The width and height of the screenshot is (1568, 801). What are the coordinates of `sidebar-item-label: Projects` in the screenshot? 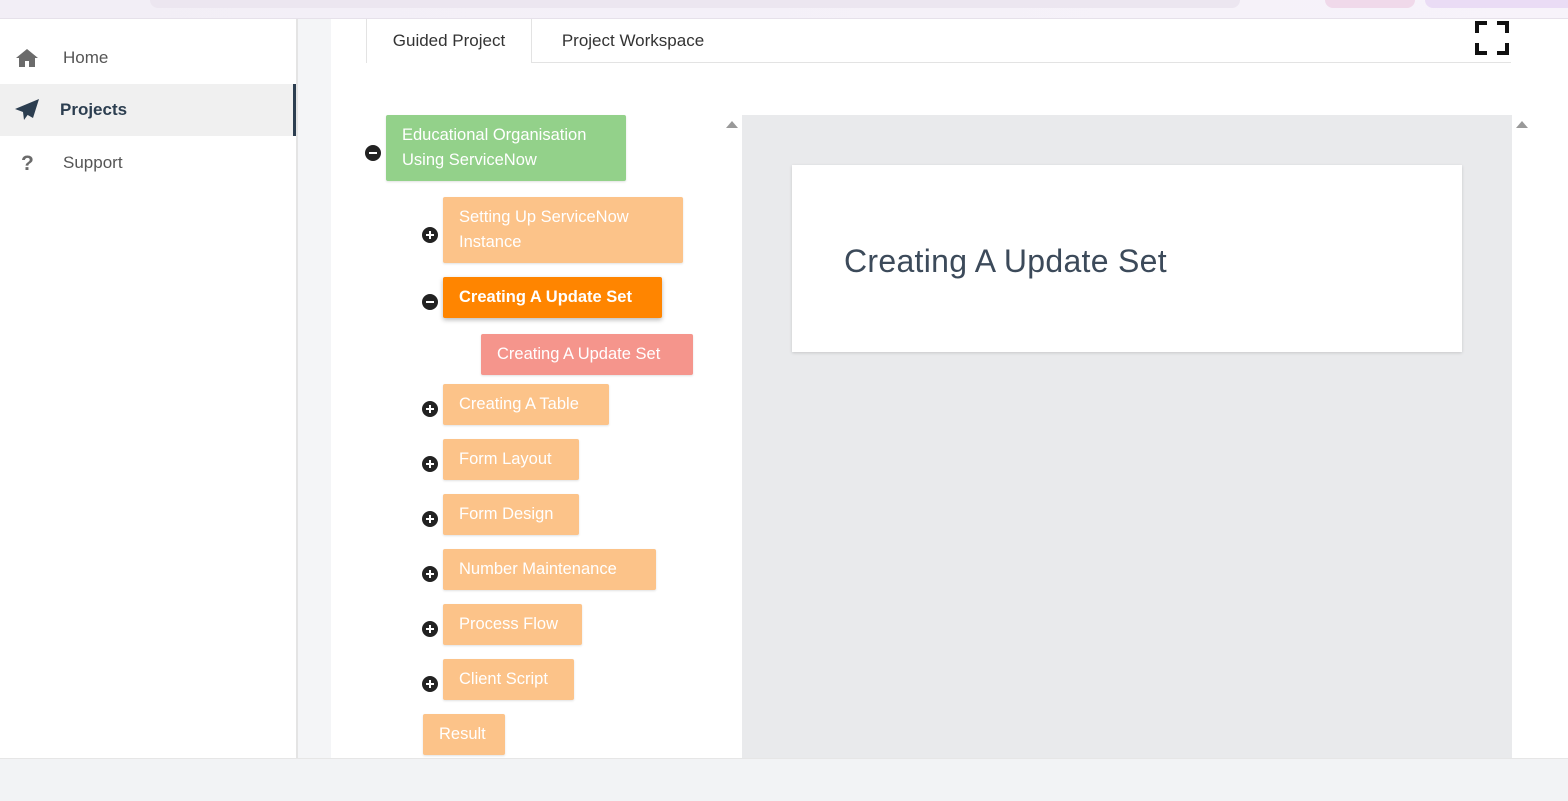 It's located at (94, 109).